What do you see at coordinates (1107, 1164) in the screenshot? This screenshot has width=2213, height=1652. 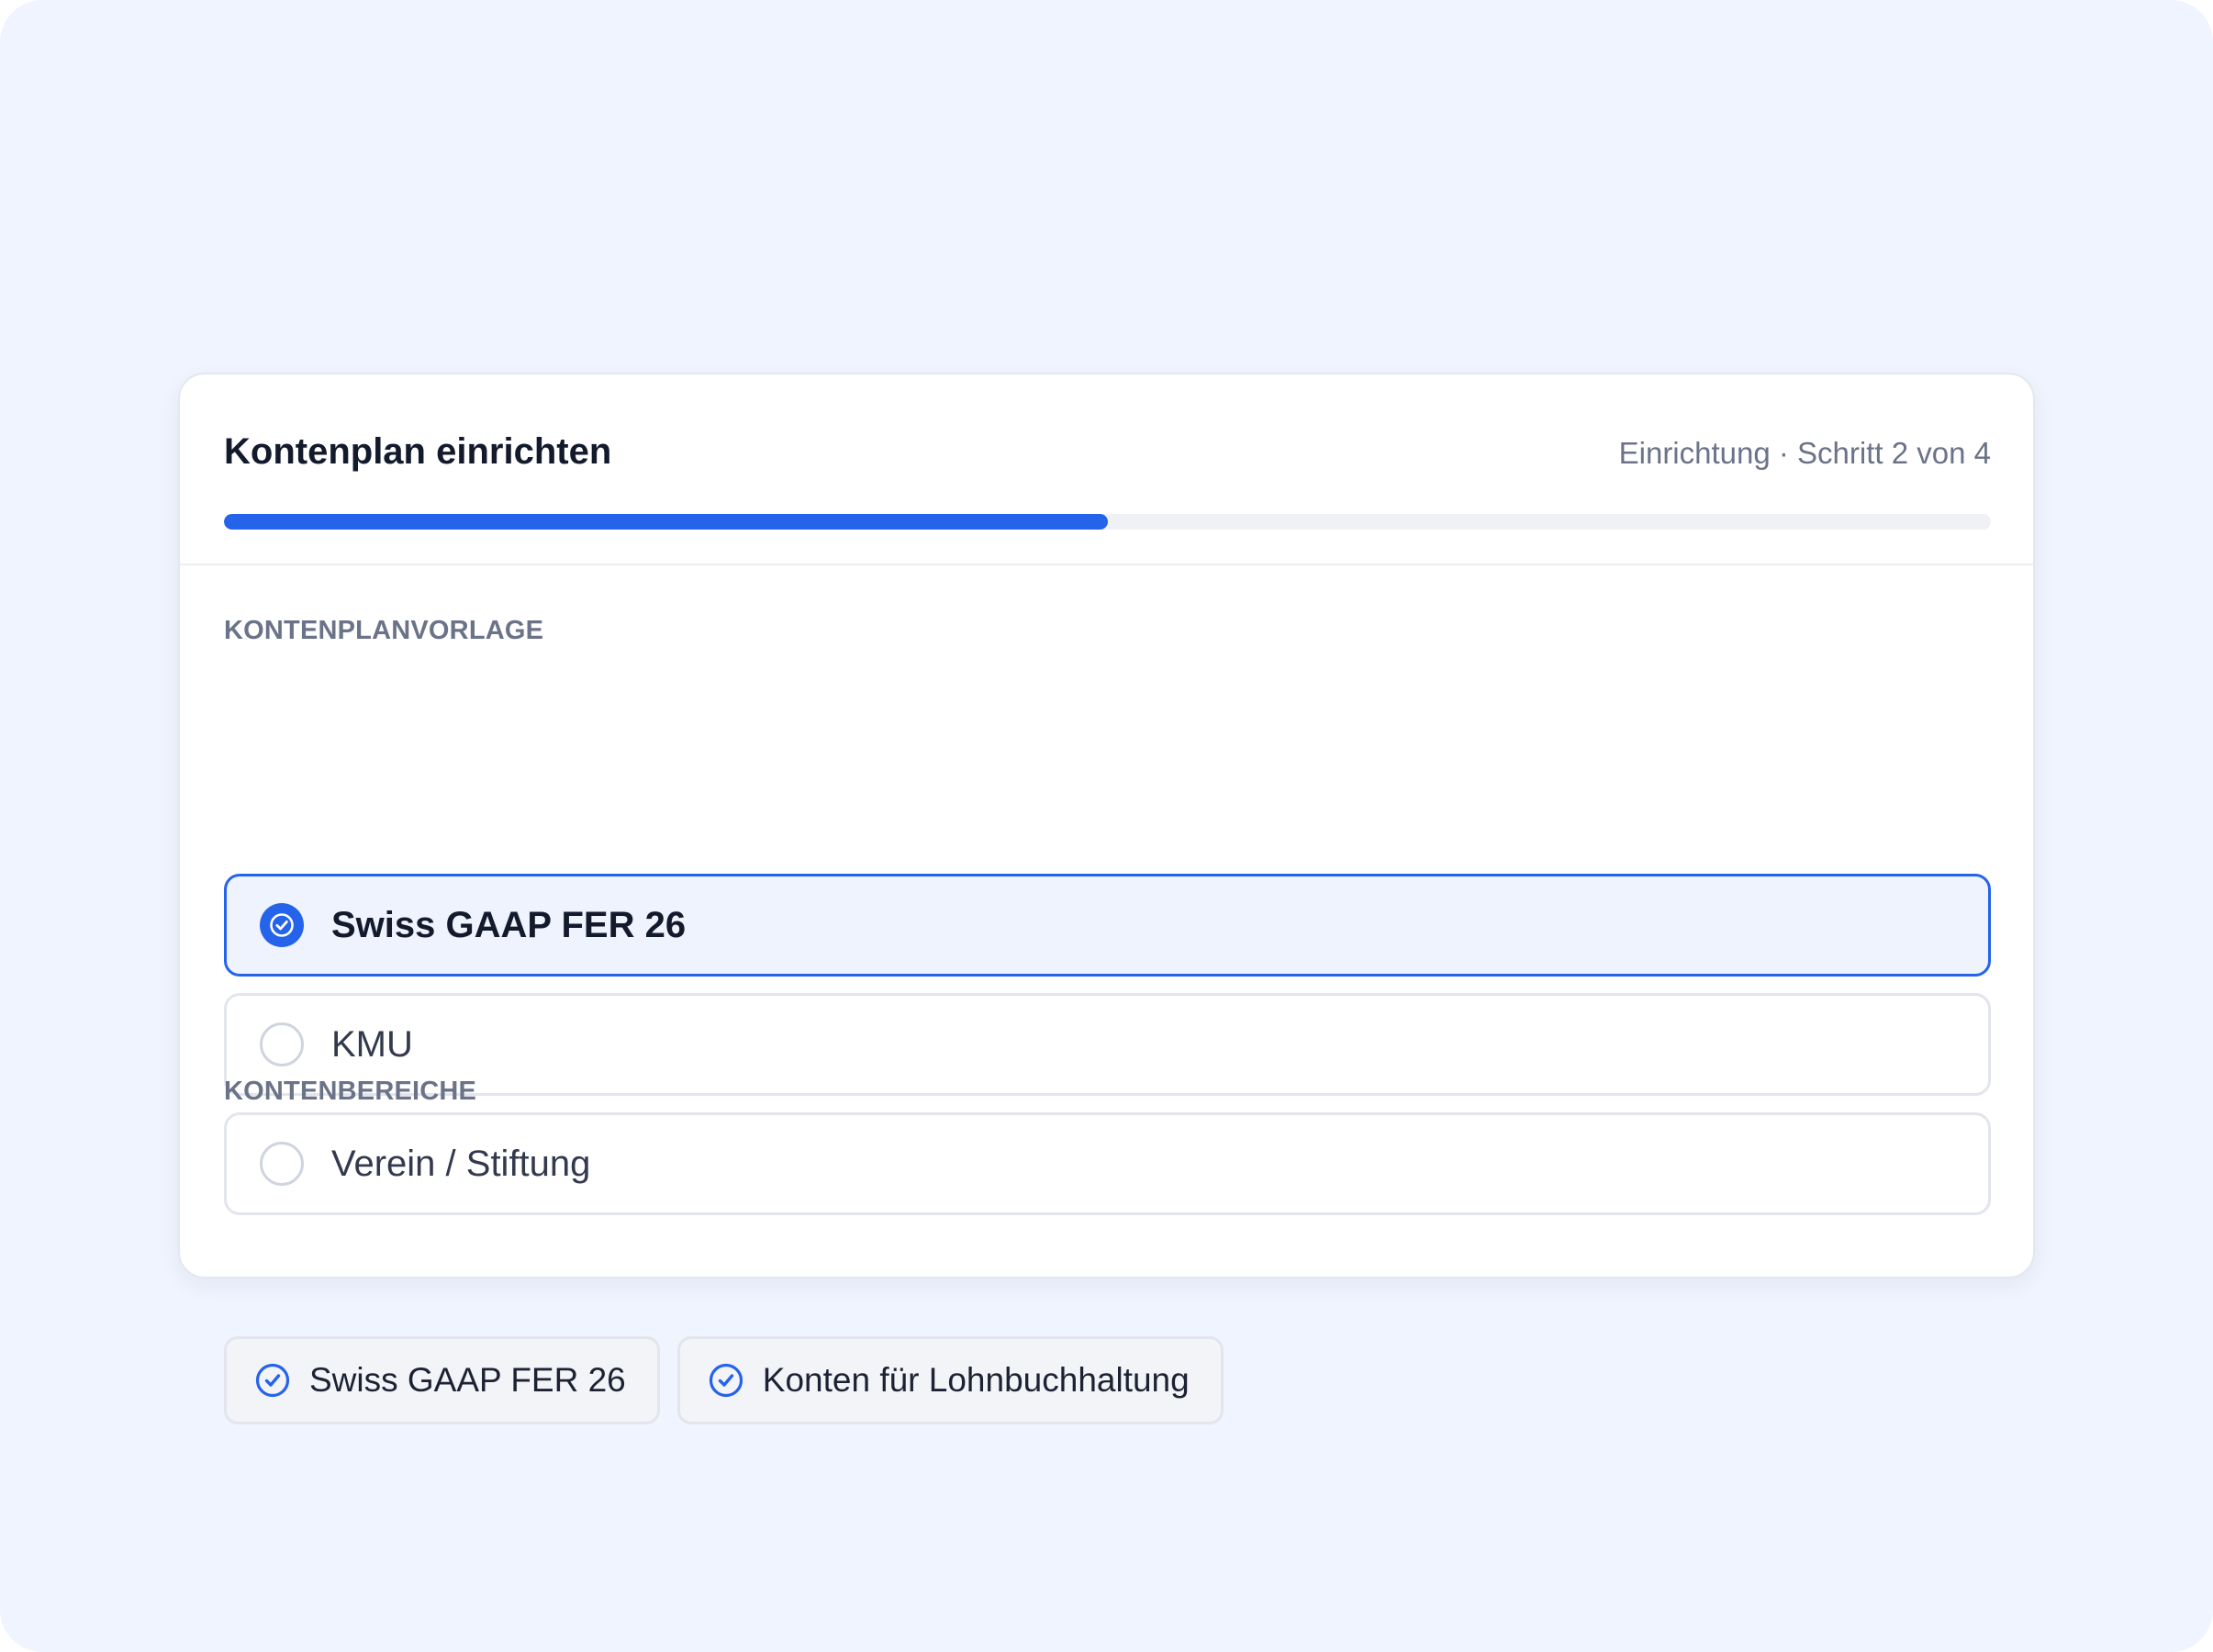 I see `option-verein-stiftung: Verein / Stiftung` at bounding box center [1107, 1164].